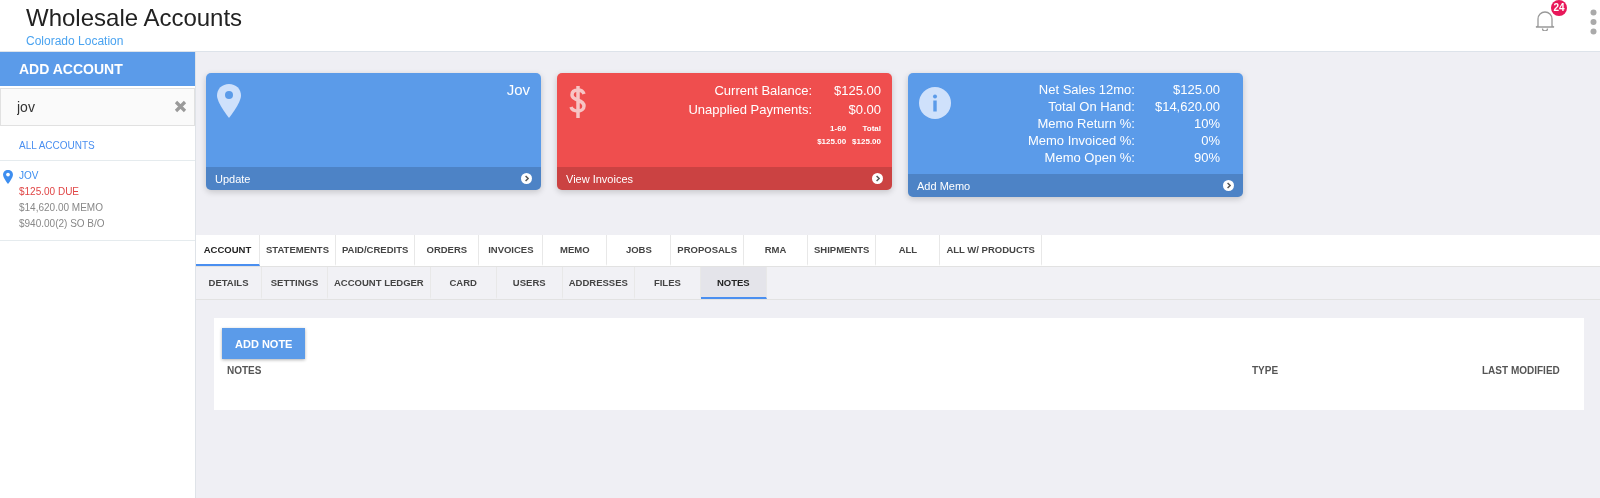 This screenshot has width=1600, height=498. What do you see at coordinates (667, 283) in the screenshot?
I see `subtab: FILES` at bounding box center [667, 283].